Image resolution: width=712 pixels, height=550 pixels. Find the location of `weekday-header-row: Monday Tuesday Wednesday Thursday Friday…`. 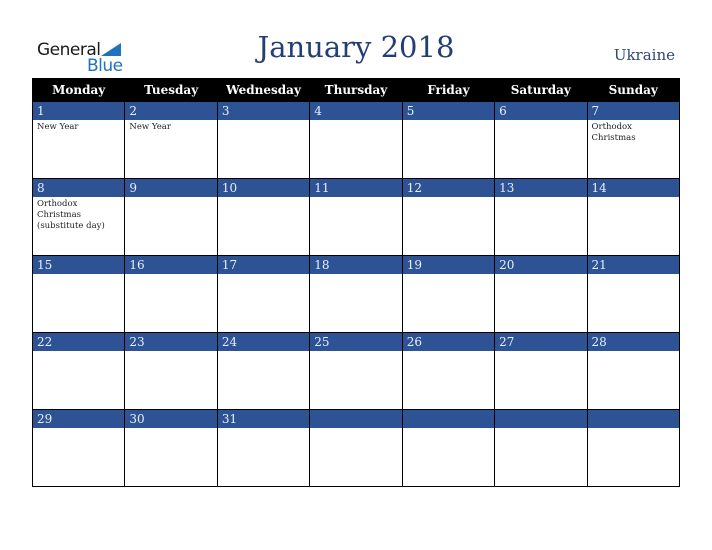

weekday-header-row: Monday Tuesday Wednesday Thursday Friday… is located at coordinates (356, 90).